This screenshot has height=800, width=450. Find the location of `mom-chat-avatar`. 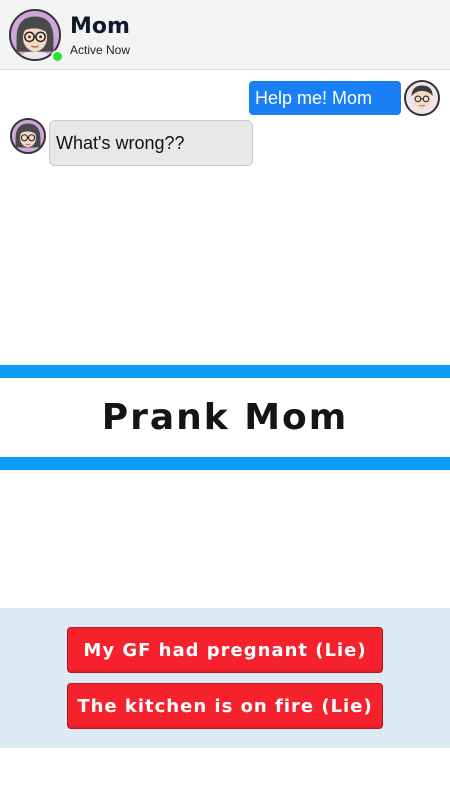

mom-chat-avatar is located at coordinates (28, 136).